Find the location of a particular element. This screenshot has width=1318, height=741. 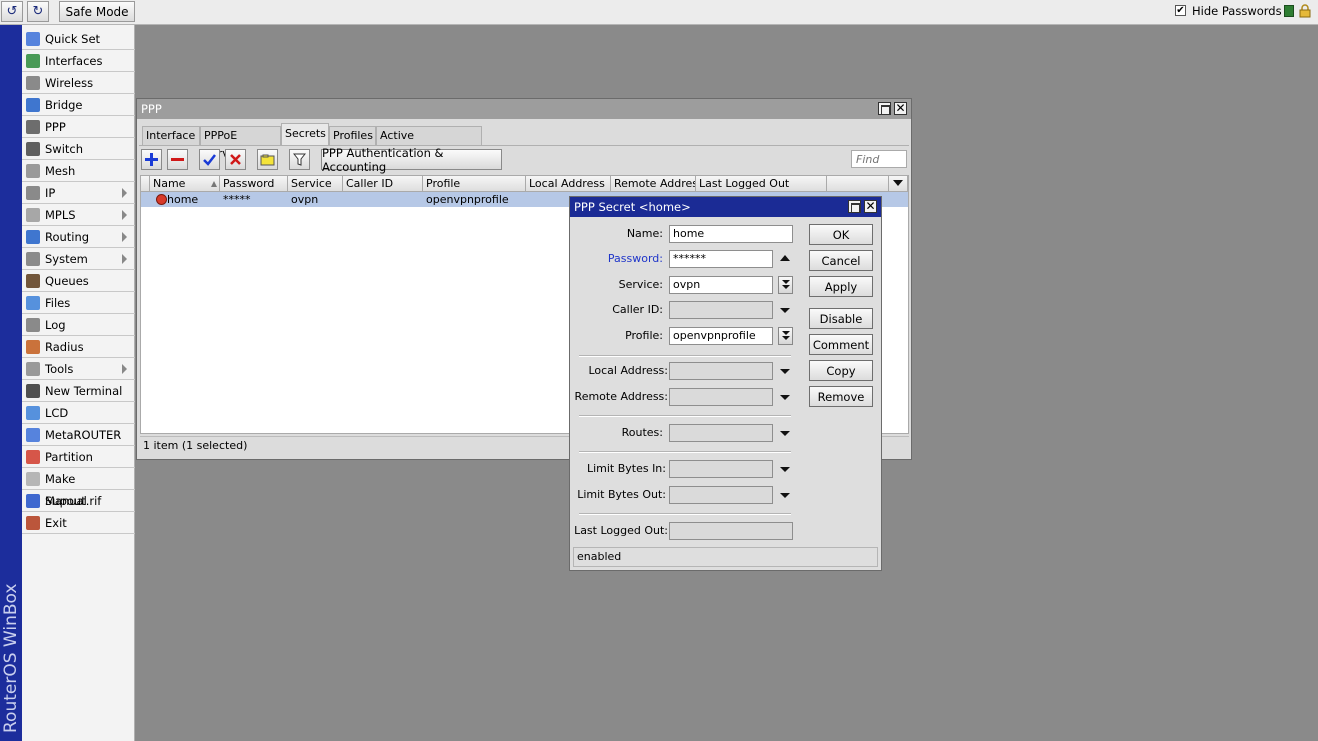

name-label: Name: is located at coordinates (644, 233).